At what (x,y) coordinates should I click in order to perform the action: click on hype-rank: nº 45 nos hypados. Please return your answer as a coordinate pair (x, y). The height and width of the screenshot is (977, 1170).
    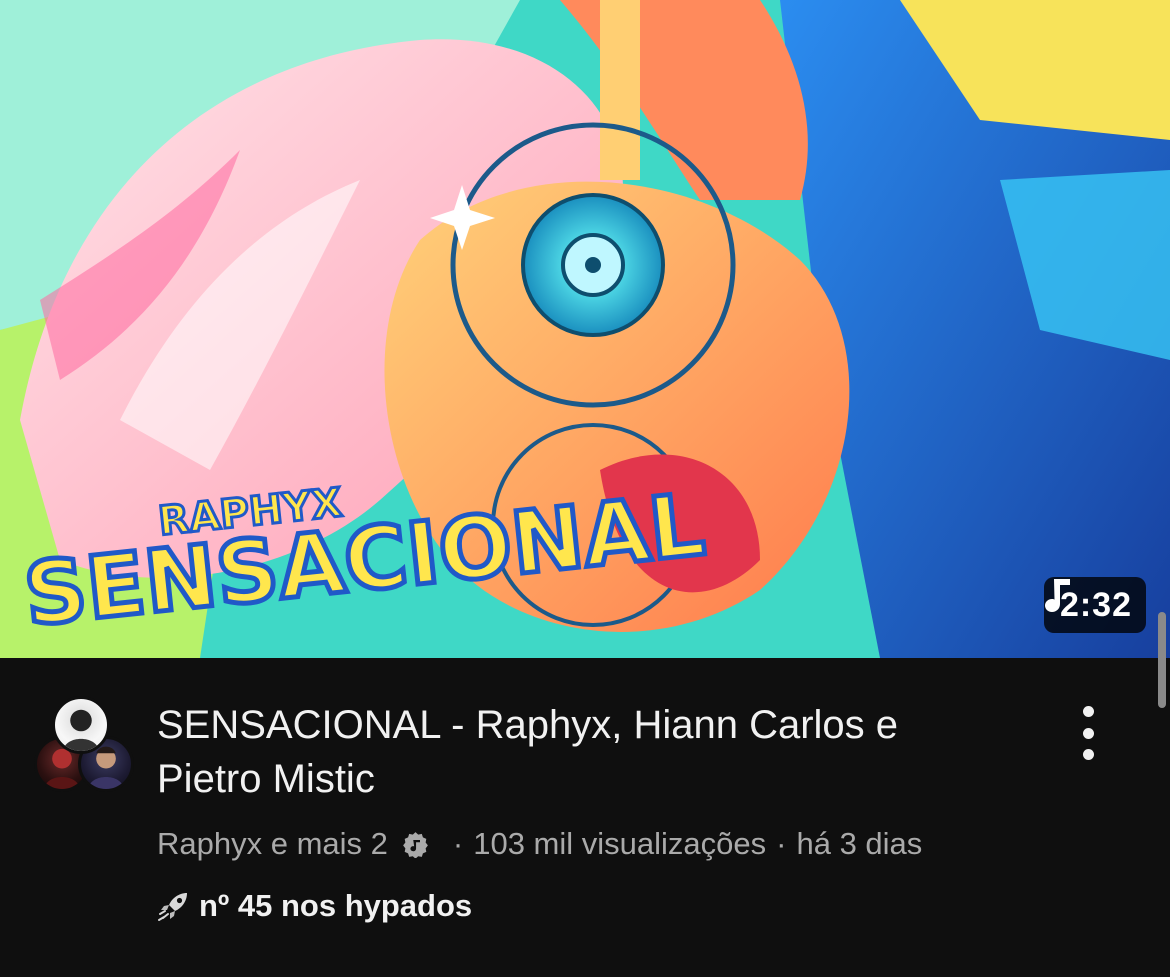
    Looking at the image, I should click on (314, 906).